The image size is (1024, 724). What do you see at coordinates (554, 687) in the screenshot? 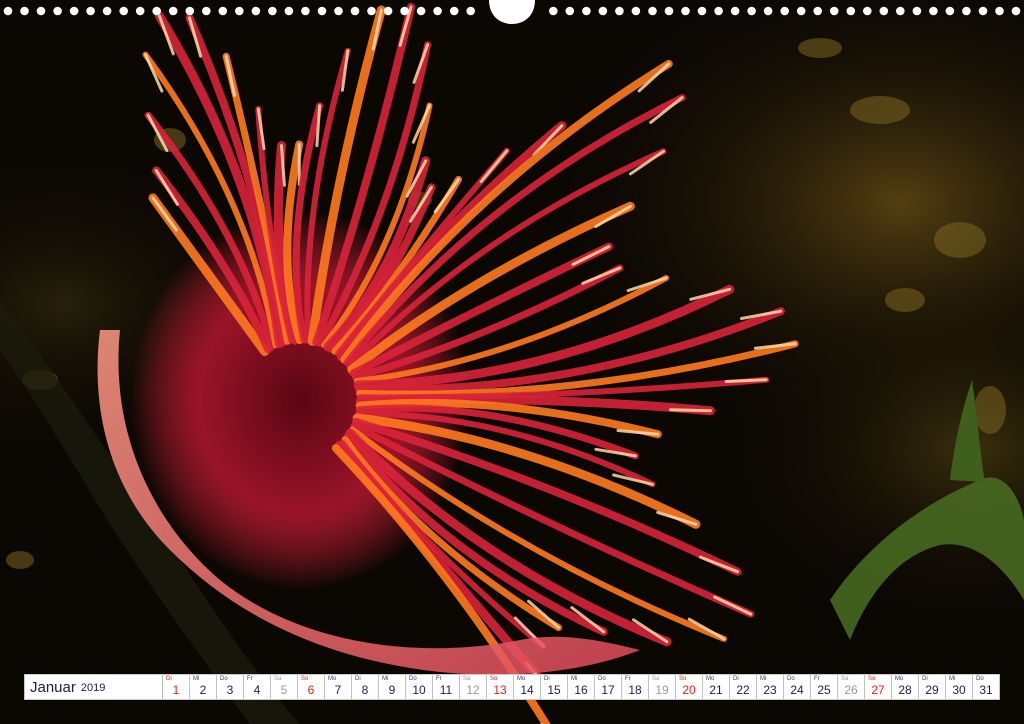
I see `day-cell: Di 15` at bounding box center [554, 687].